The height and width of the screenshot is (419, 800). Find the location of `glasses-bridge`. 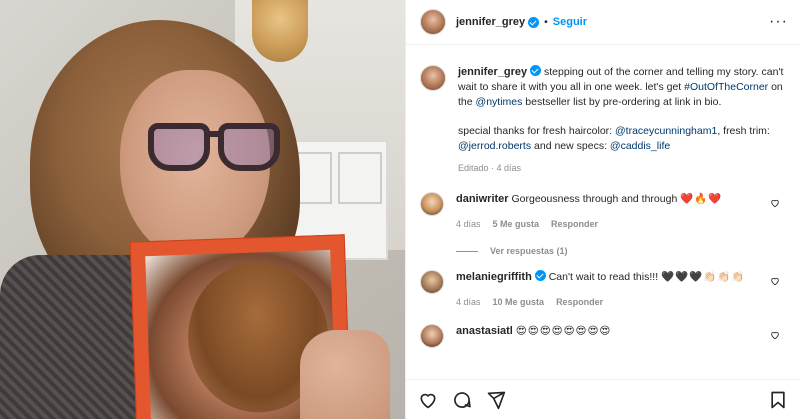

glasses-bridge is located at coordinates (214, 134).